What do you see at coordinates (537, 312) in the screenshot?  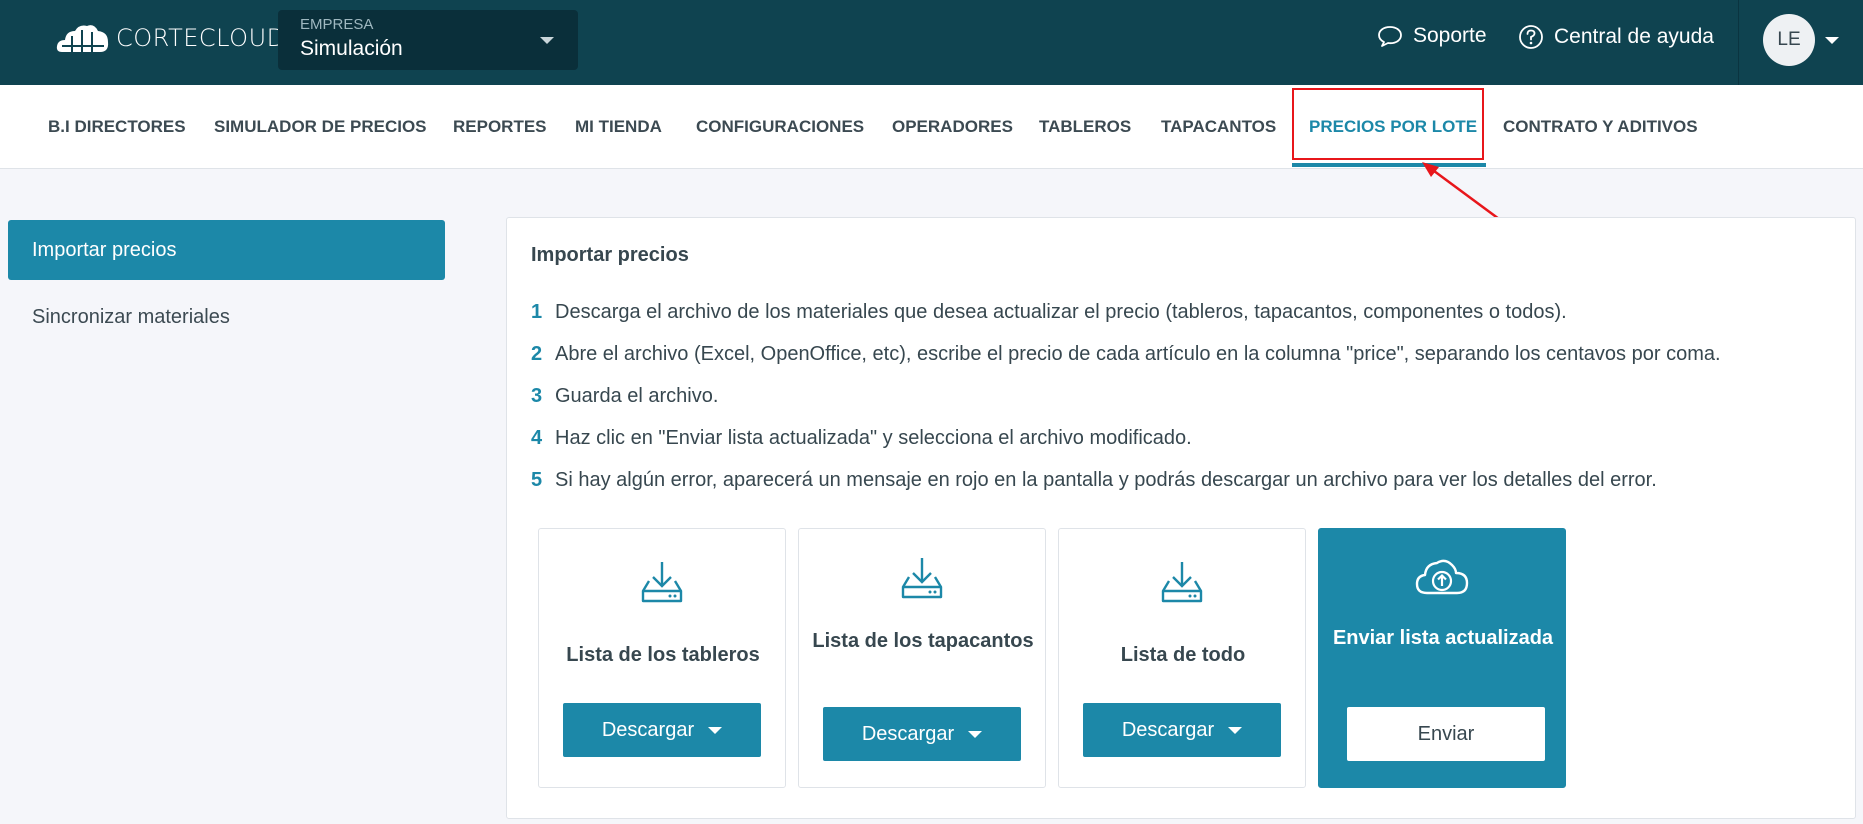 I see `step-number: 1` at bounding box center [537, 312].